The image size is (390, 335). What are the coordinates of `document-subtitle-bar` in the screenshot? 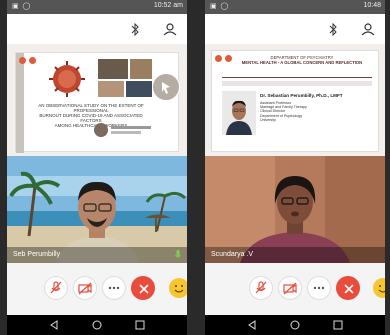 It's located at (297, 83).